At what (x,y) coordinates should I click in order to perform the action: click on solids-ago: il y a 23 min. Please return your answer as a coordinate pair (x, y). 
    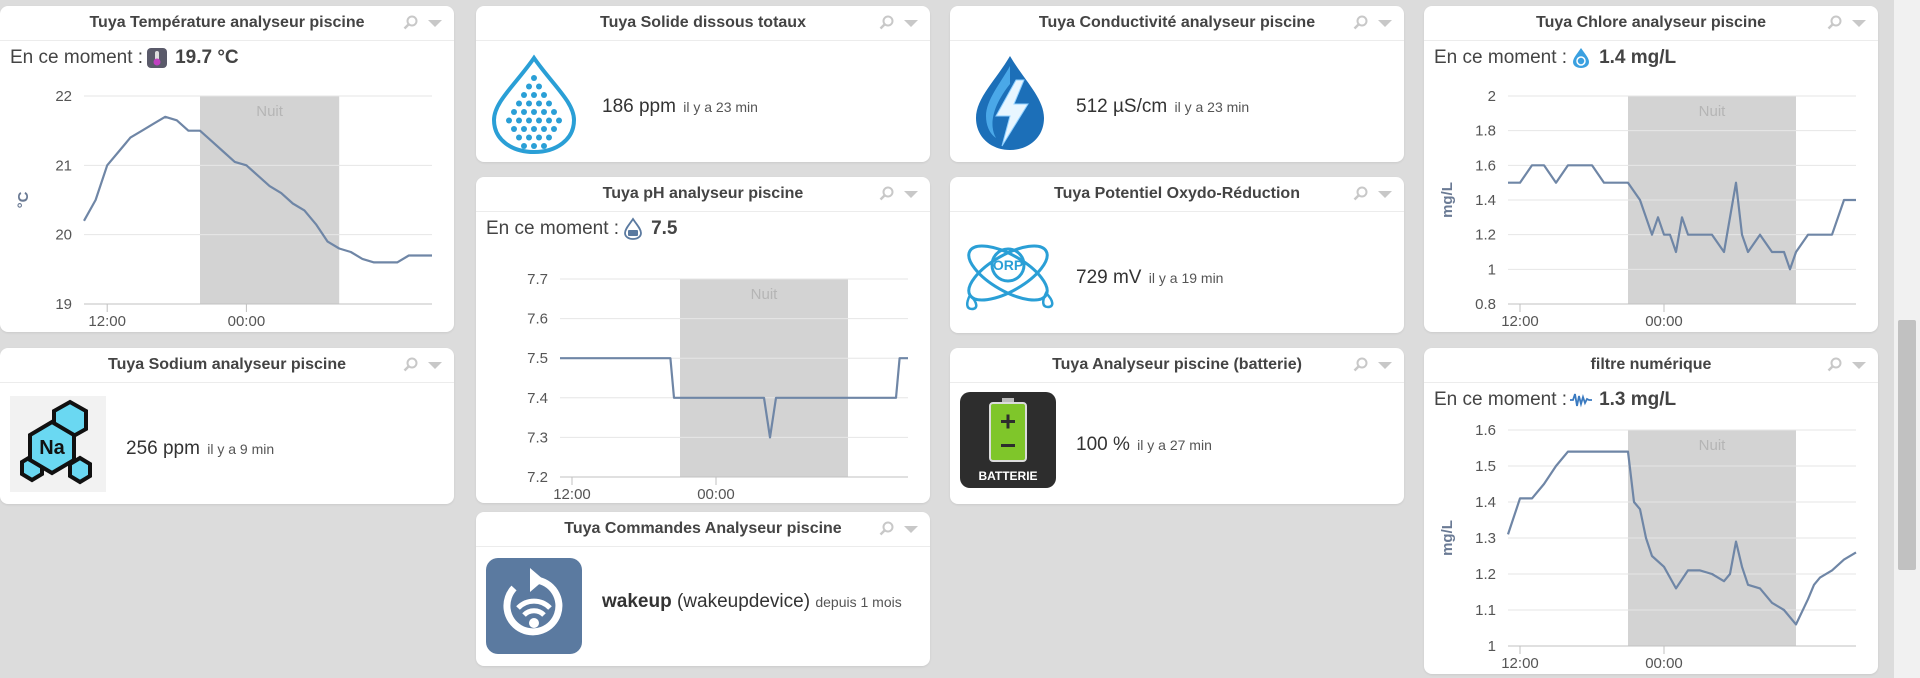
    Looking at the image, I should click on (720, 107).